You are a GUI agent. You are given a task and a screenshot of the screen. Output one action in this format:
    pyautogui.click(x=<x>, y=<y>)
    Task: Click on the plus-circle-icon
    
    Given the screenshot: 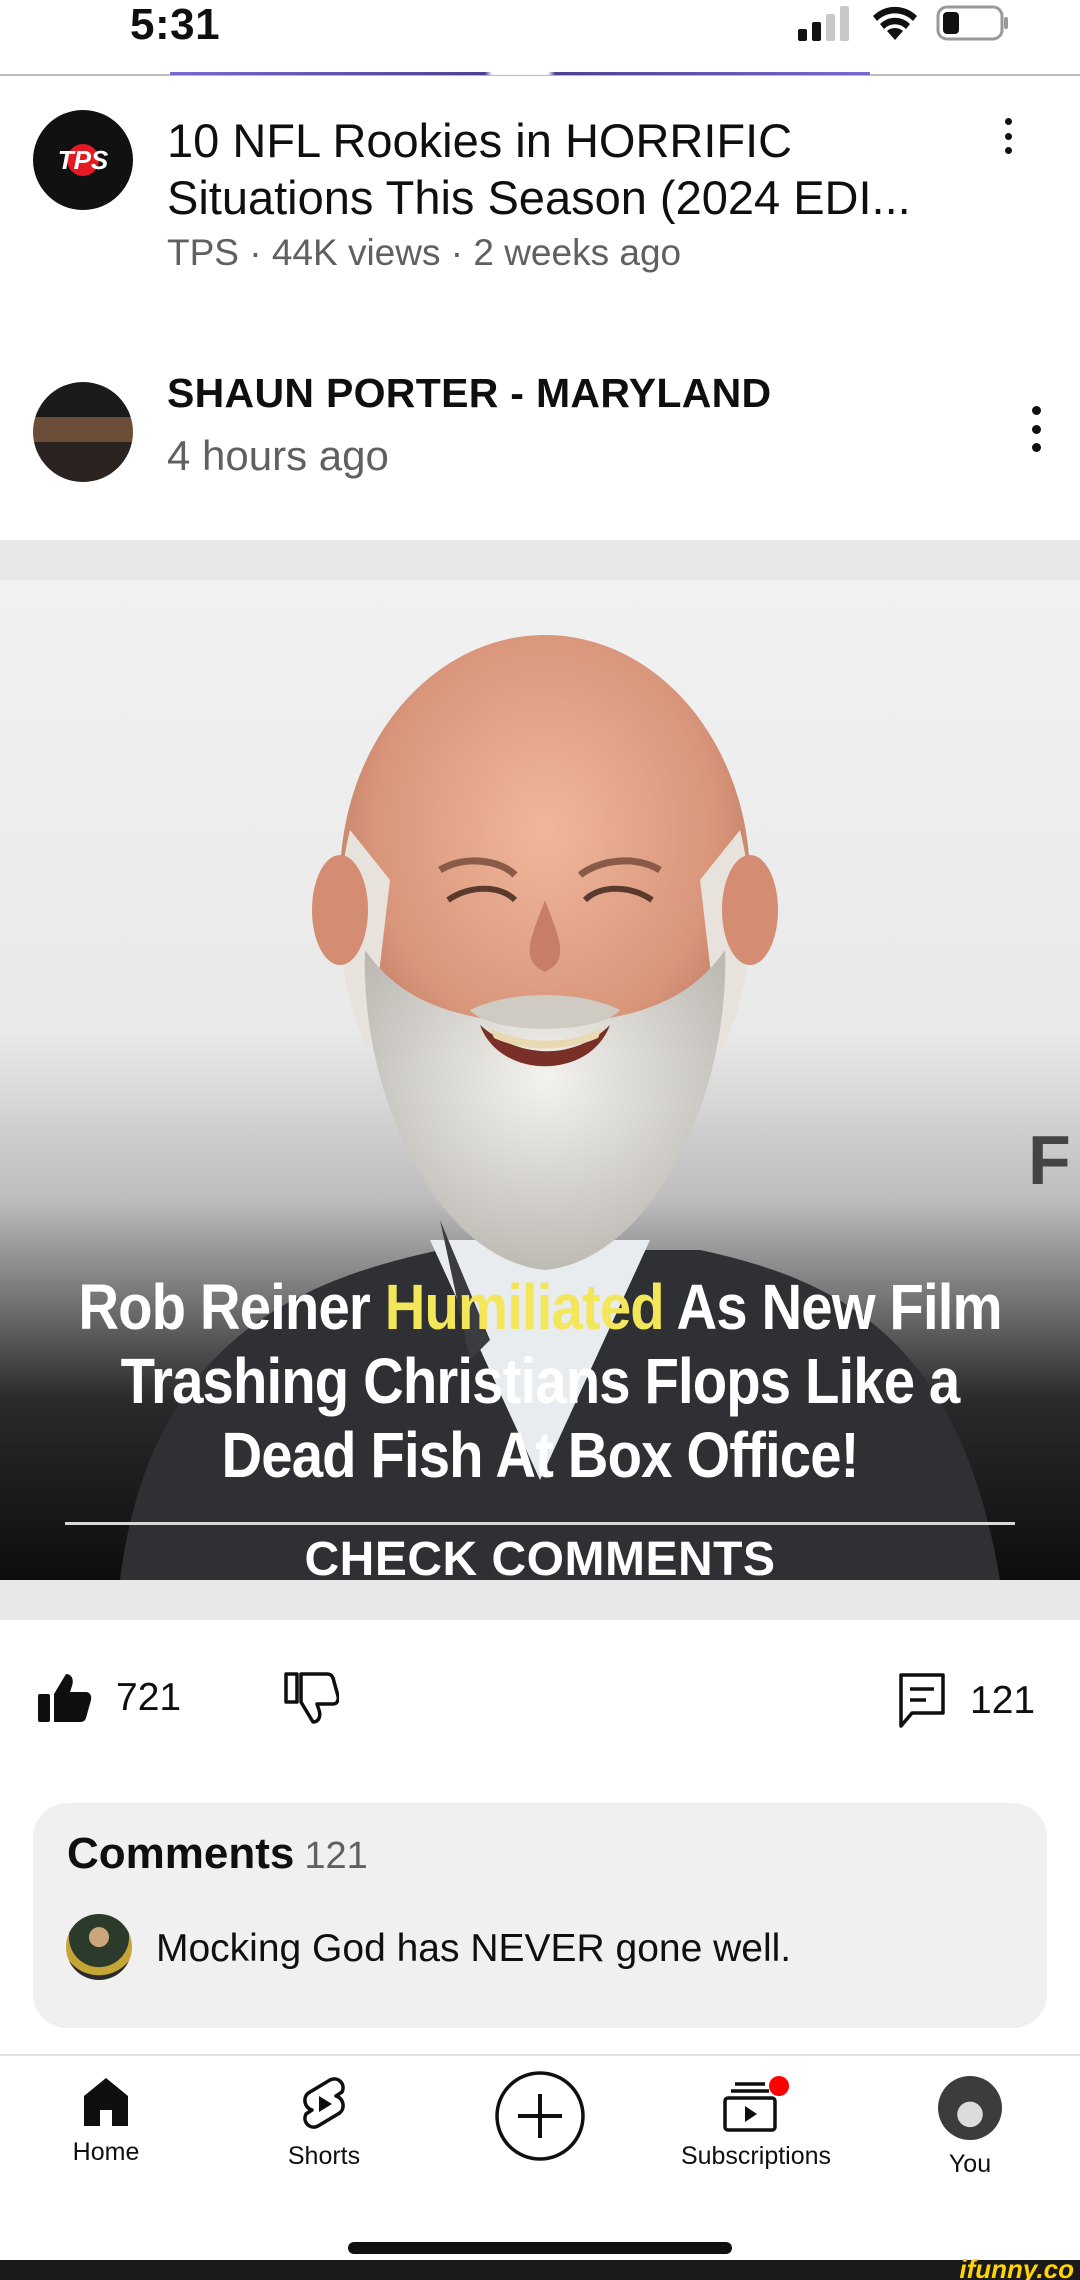 What is the action you would take?
    pyautogui.click(x=540, y=2116)
    